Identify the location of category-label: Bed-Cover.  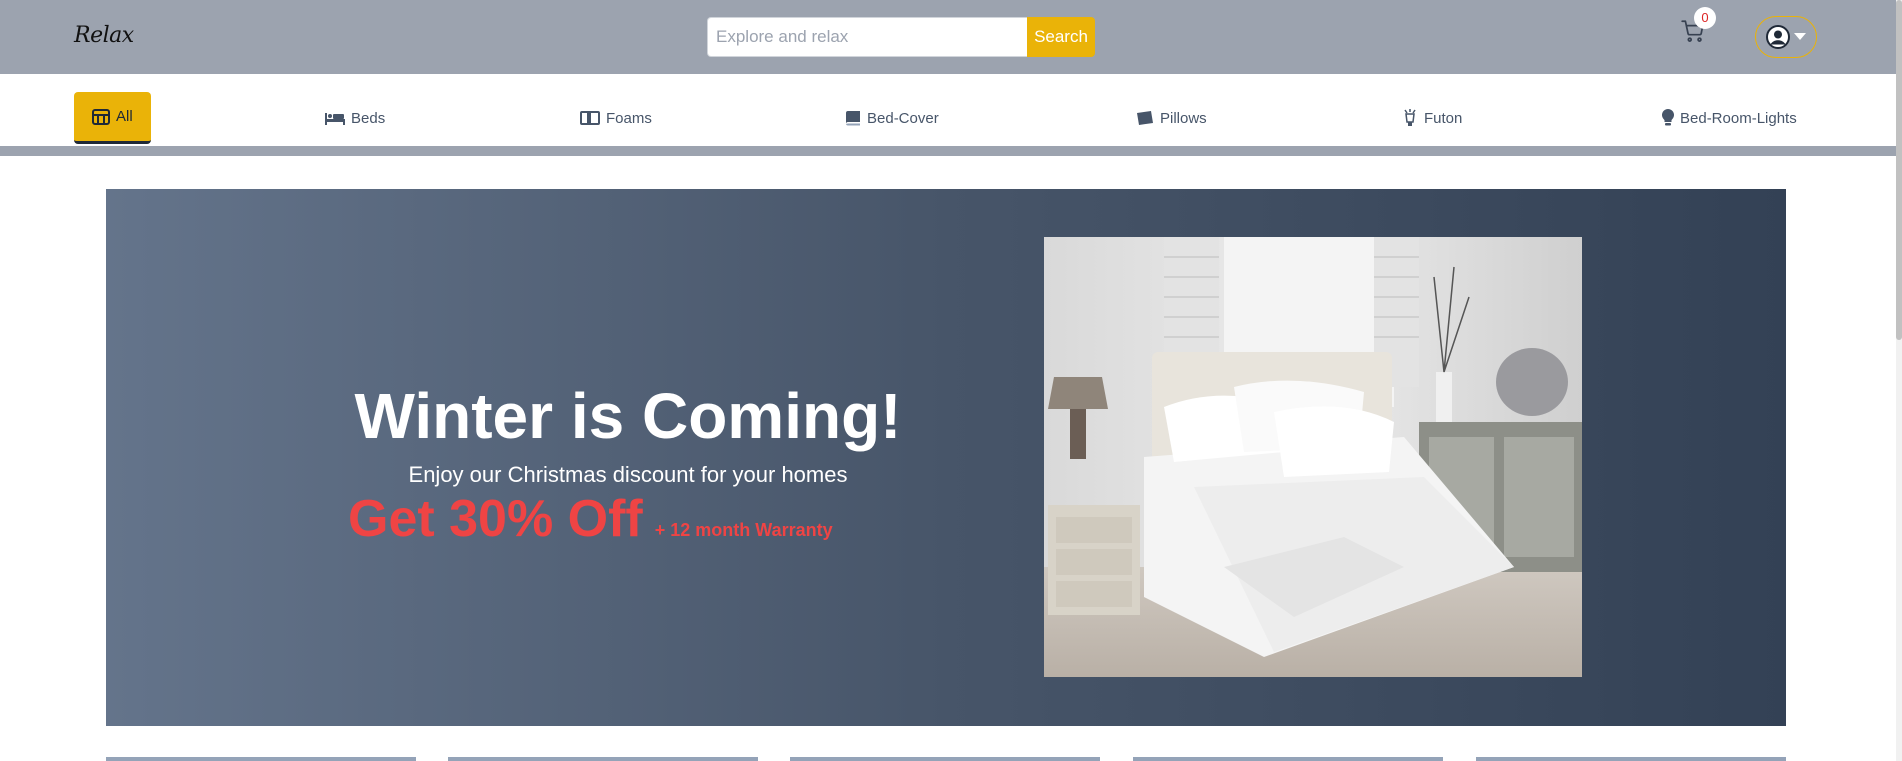
(903, 118).